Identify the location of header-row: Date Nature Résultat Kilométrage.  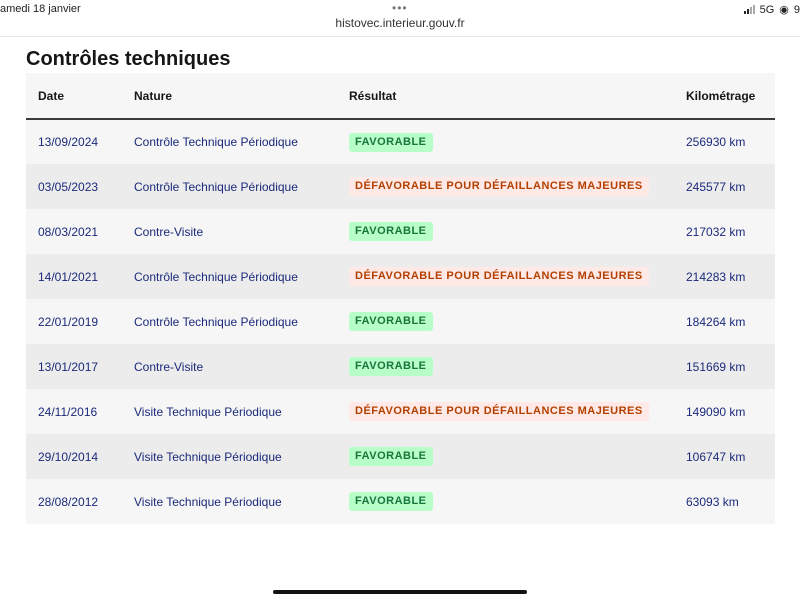
(400, 96).